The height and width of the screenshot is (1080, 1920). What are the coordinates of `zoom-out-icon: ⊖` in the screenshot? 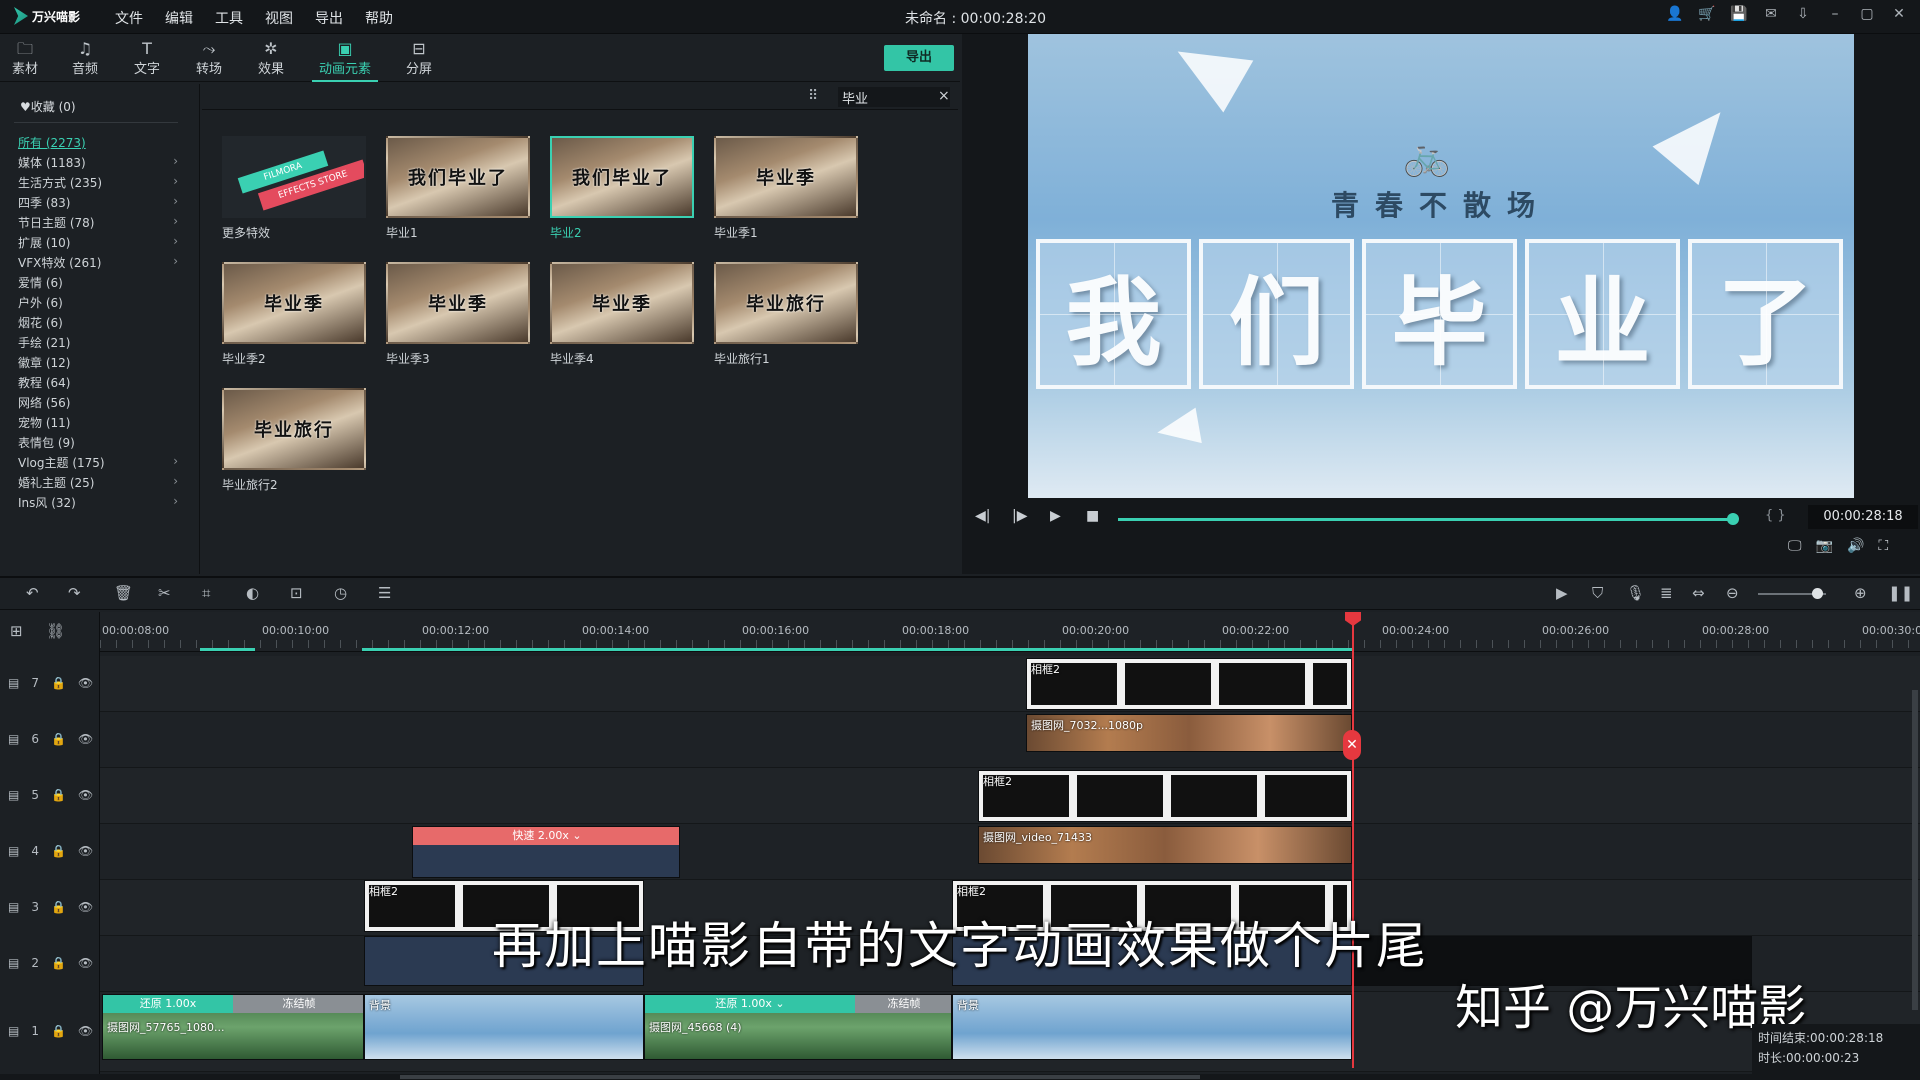 It's located at (1732, 593).